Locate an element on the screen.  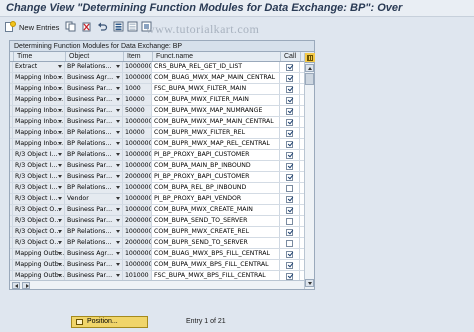
function-name-cell: COM_BUPR_MWX_CREATE_REL is located at coordinates (216, 232).